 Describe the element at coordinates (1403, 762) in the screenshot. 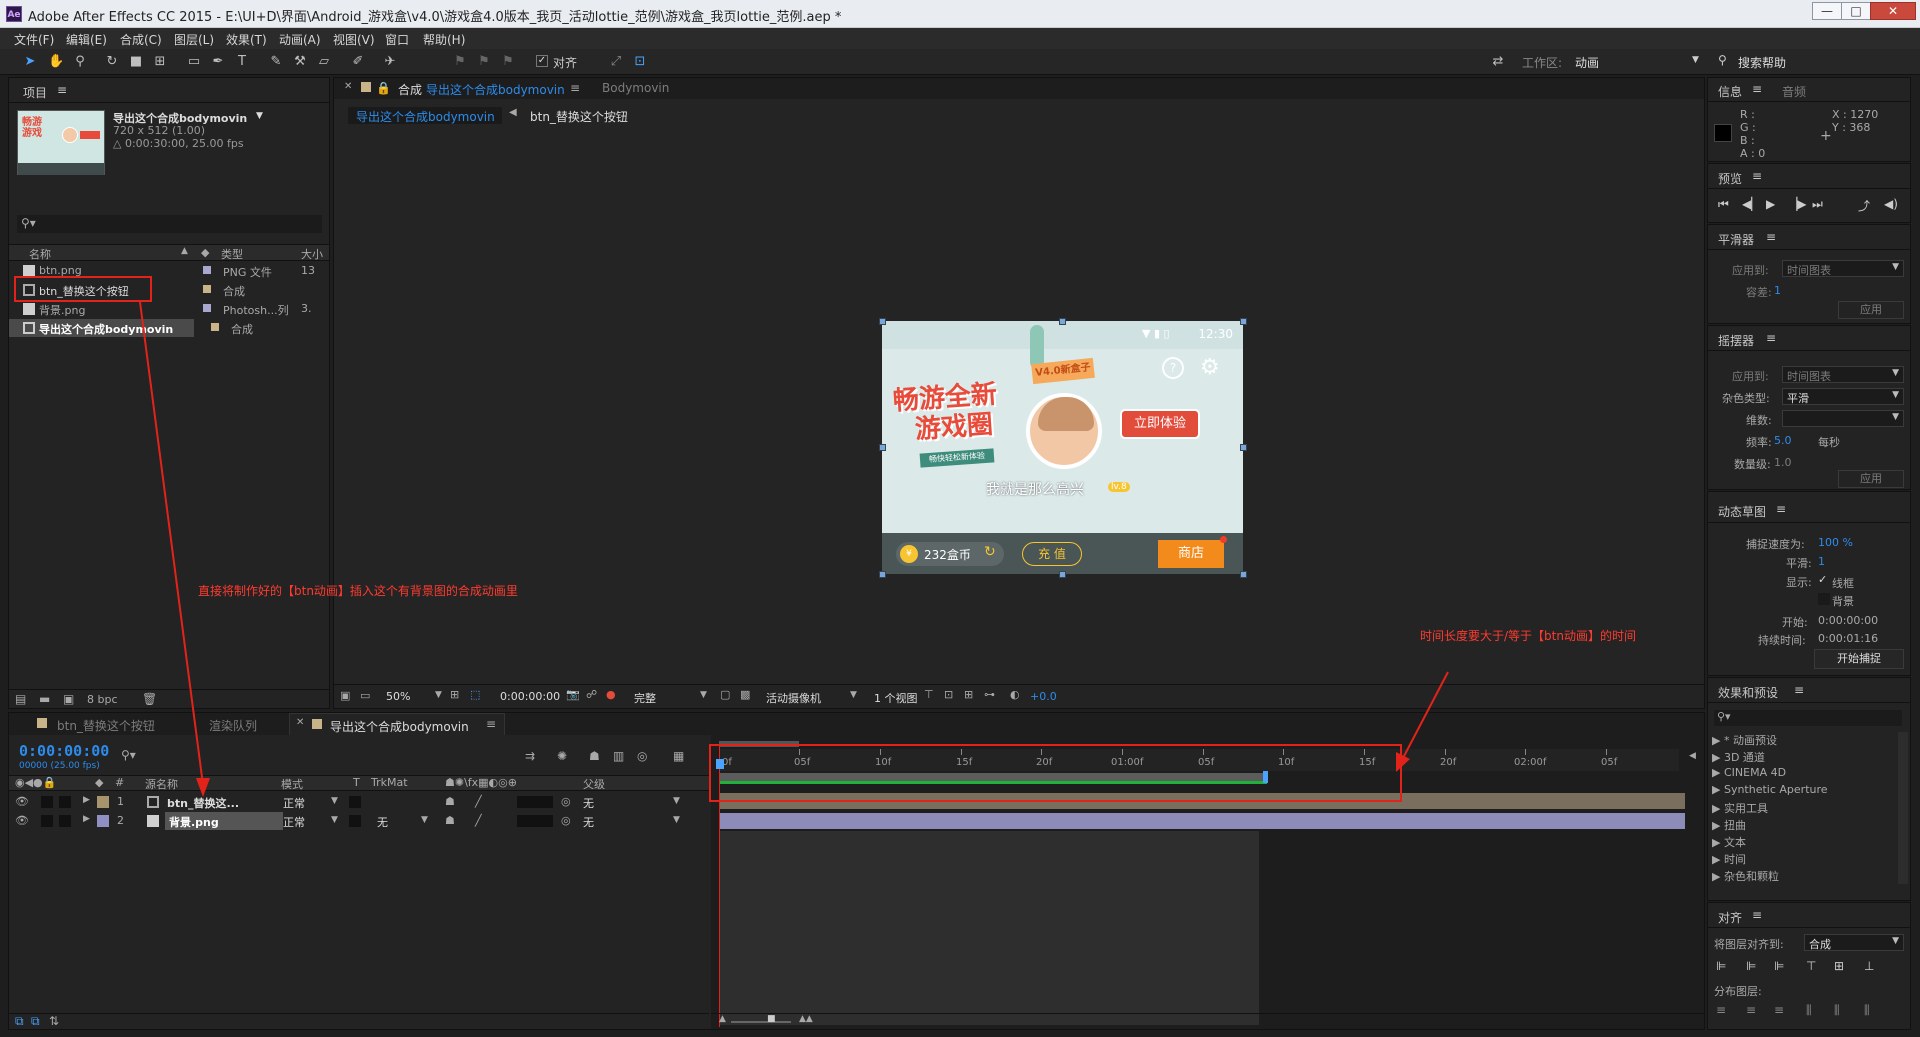

I see `arrow-right-head` at that location.